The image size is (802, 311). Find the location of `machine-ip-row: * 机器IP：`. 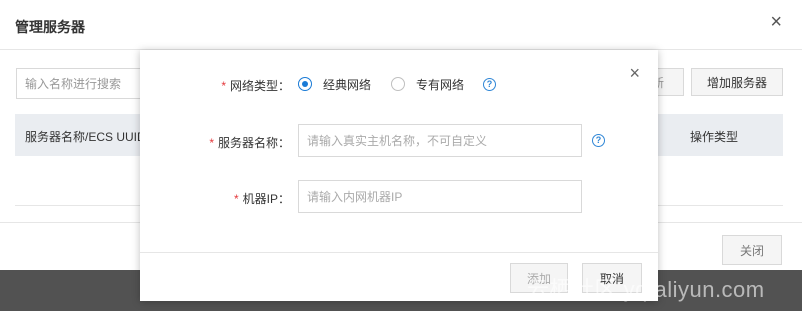

machine-ip-row: * 机器IP： is located at coordinates (399, 196).